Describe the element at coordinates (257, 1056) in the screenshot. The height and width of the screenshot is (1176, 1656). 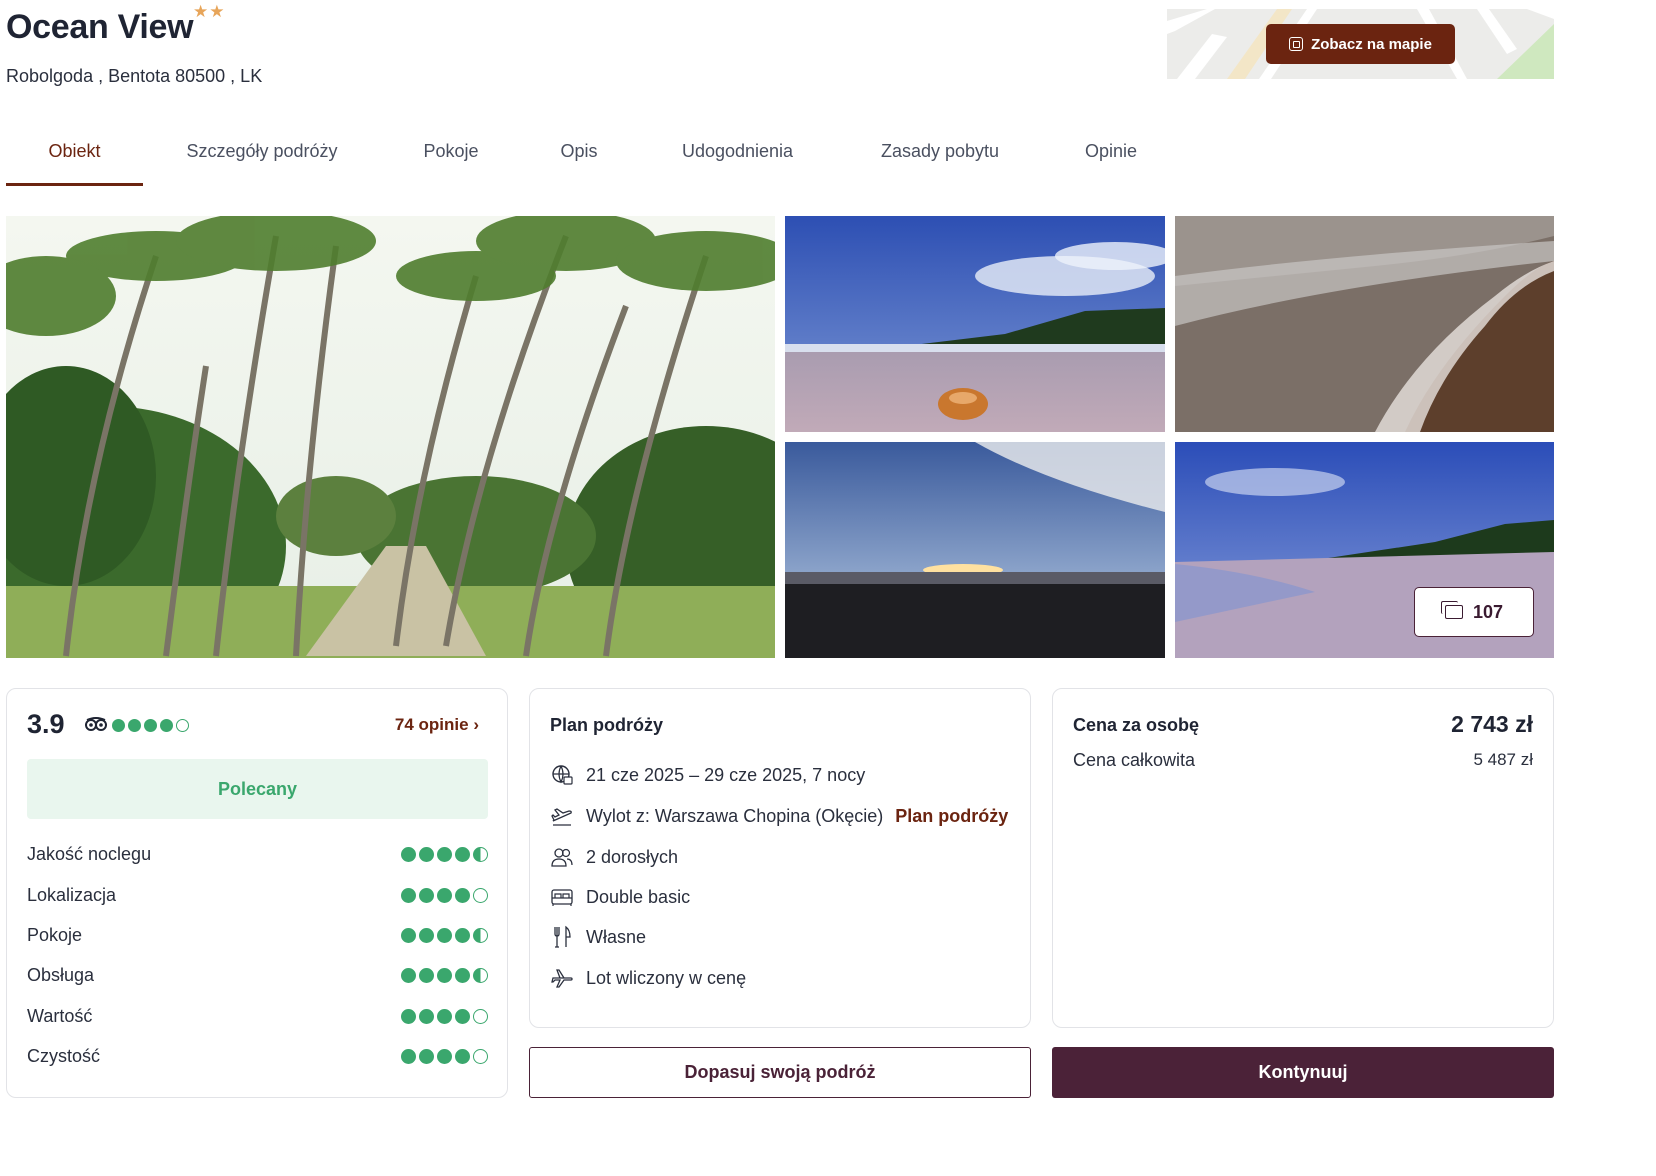
I see `rating-row: Czystość` at that location.